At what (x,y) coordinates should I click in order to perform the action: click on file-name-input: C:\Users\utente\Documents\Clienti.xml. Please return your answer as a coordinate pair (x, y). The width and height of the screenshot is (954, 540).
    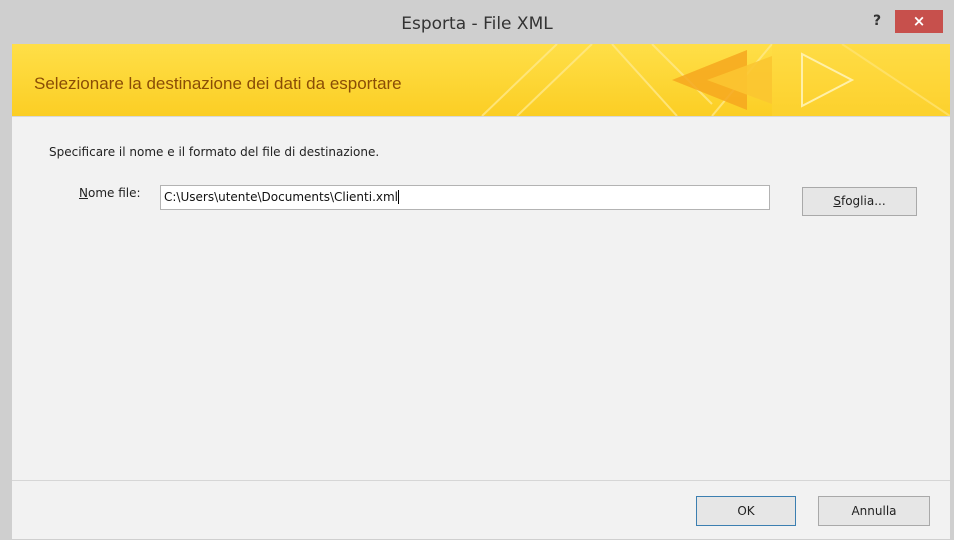
    Looking at the image, I should click on (465, 197).